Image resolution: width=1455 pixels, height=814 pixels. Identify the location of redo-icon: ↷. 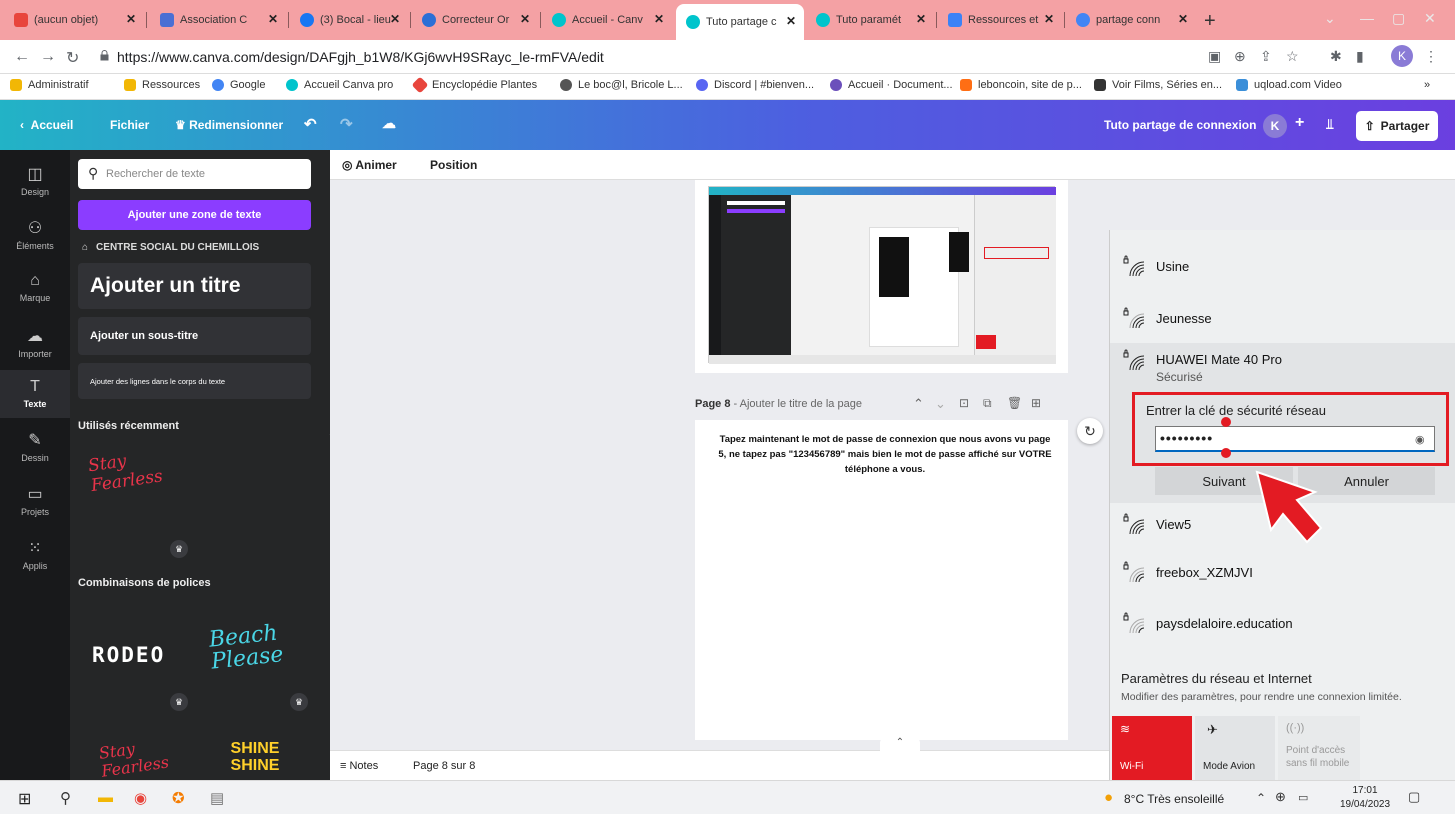
(346, 124).